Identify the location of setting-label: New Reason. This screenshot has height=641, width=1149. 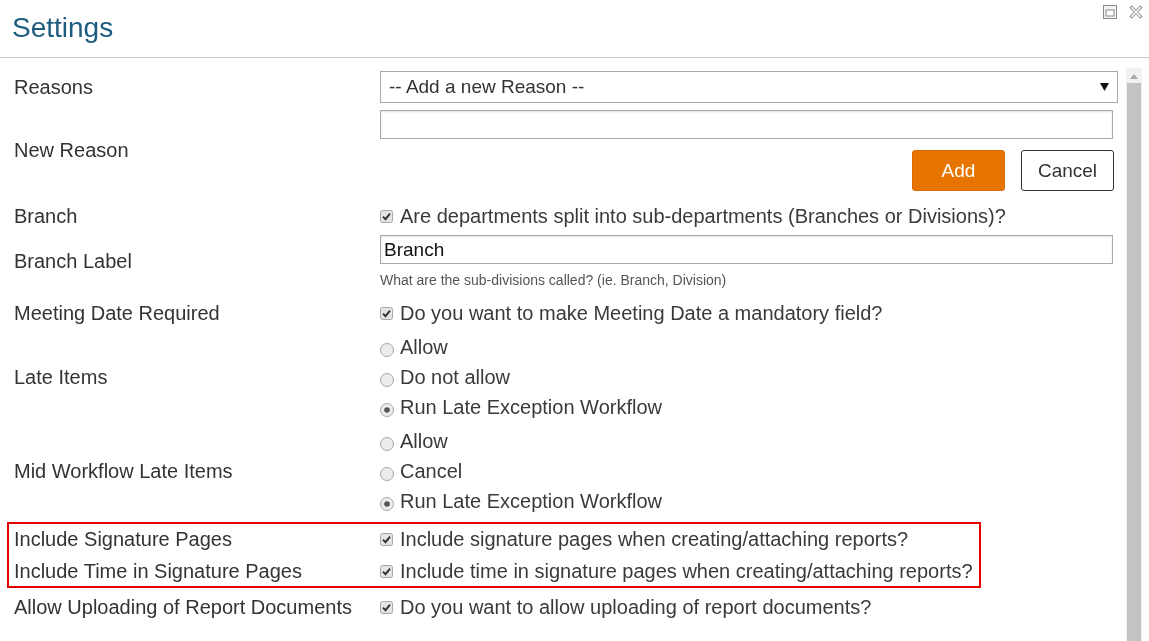
(72, 150).